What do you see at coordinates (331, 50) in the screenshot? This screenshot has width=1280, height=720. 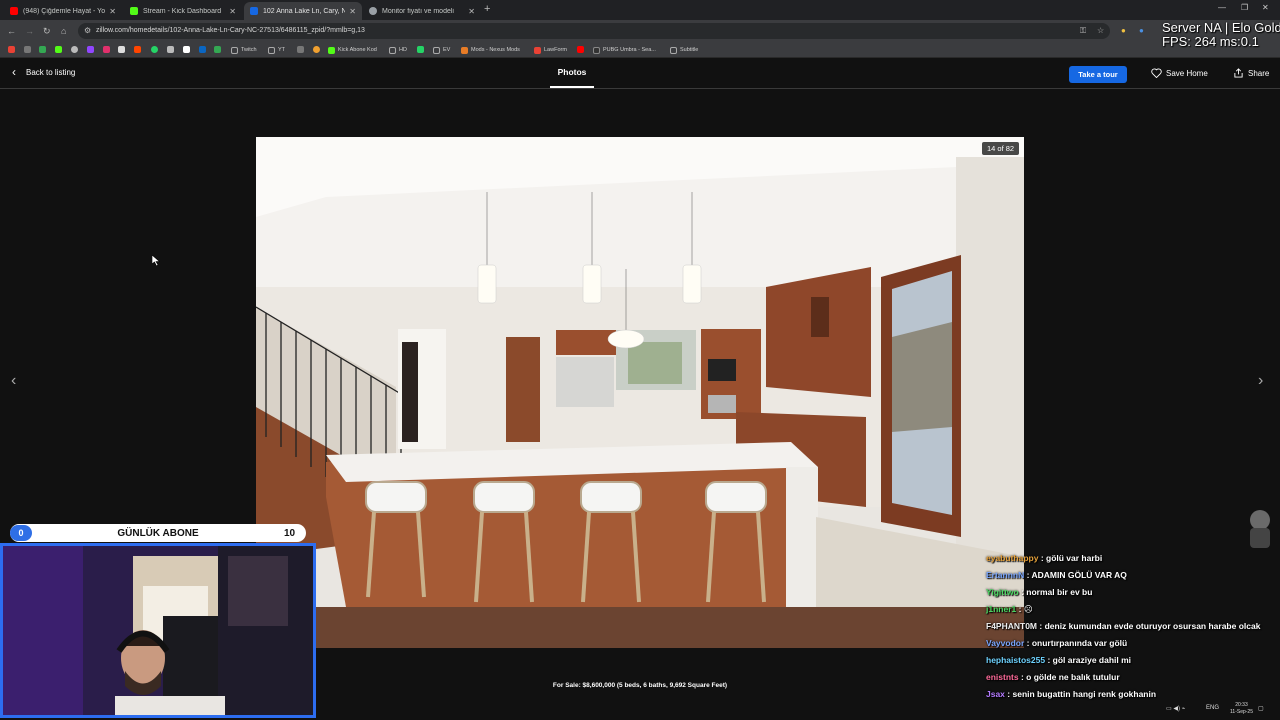 I see `kick-icon` at bounding box center [331, 50].